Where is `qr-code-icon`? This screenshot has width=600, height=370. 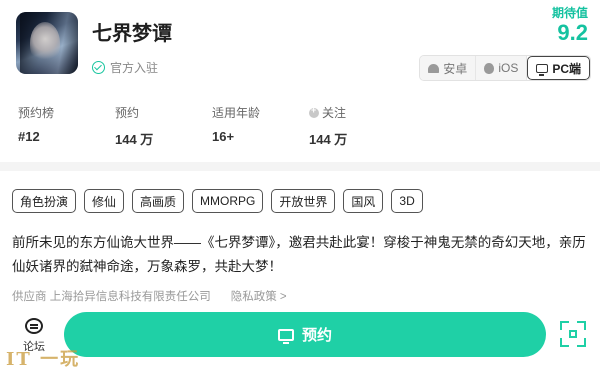 qr-code-icon is located at coordinates (573, 334).